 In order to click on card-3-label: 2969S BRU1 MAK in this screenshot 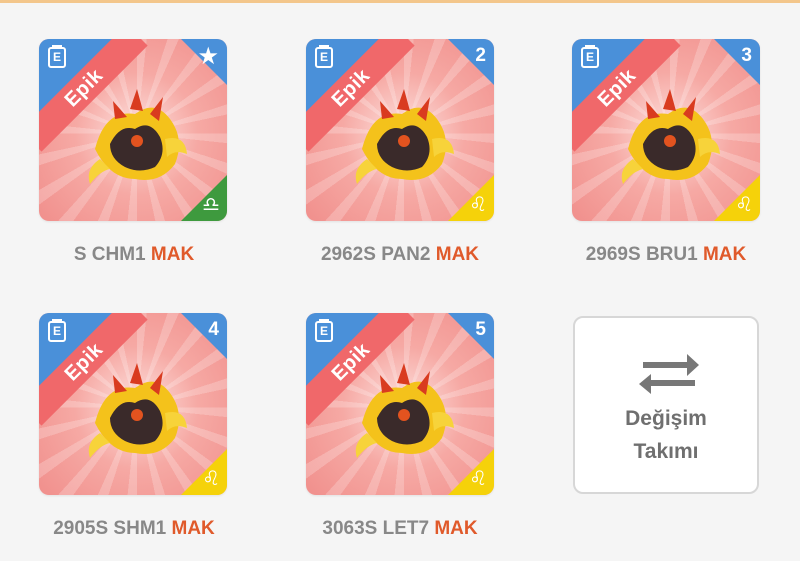, I will do `click(666, 255)`.